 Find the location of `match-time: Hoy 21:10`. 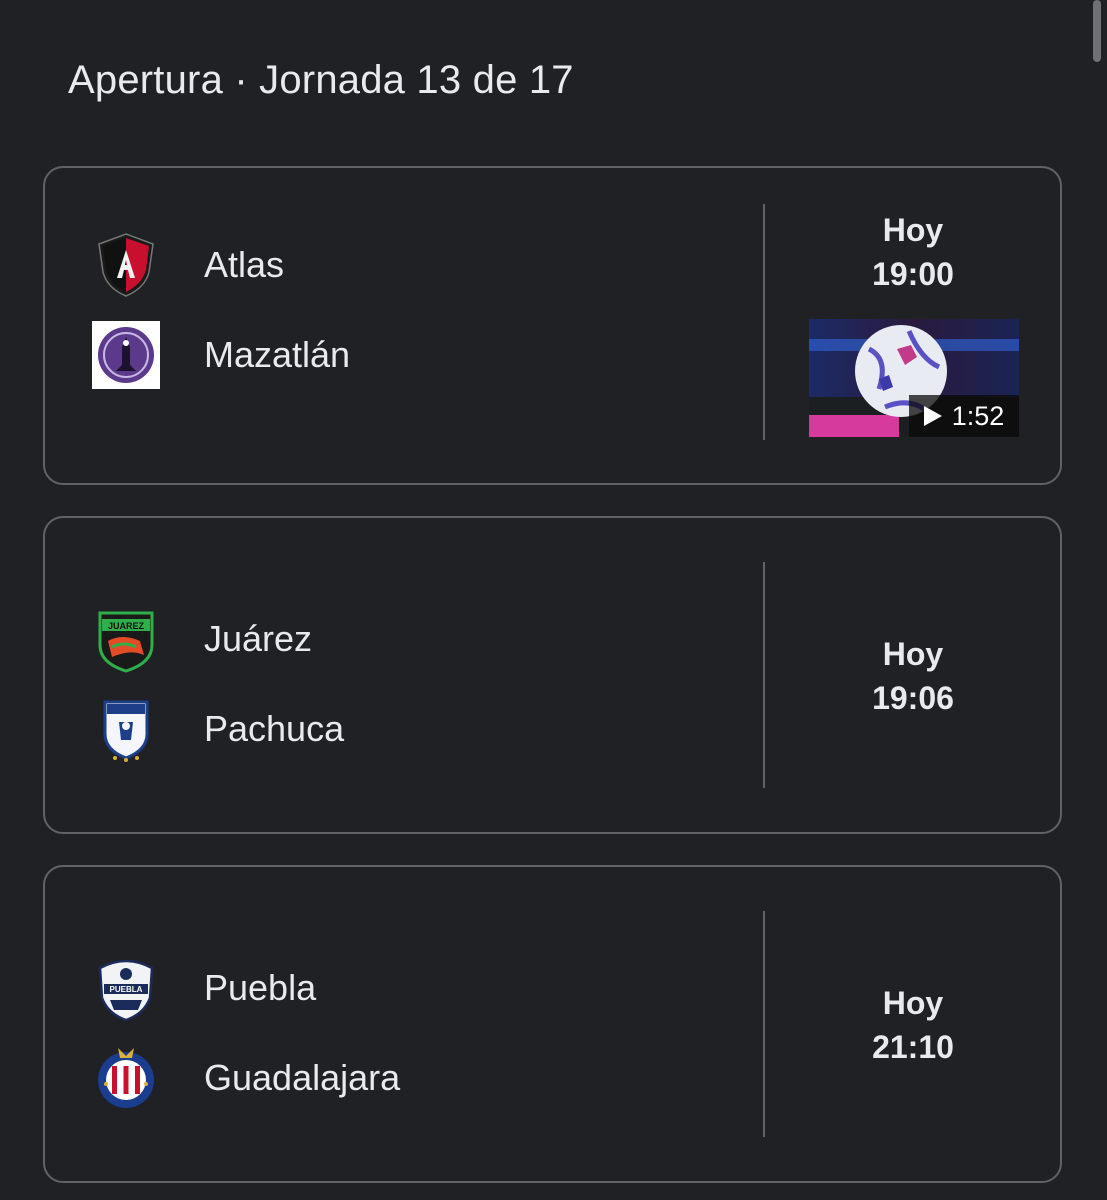

match-time: Hoy 21:10 is located at coordinates (913, 1025).